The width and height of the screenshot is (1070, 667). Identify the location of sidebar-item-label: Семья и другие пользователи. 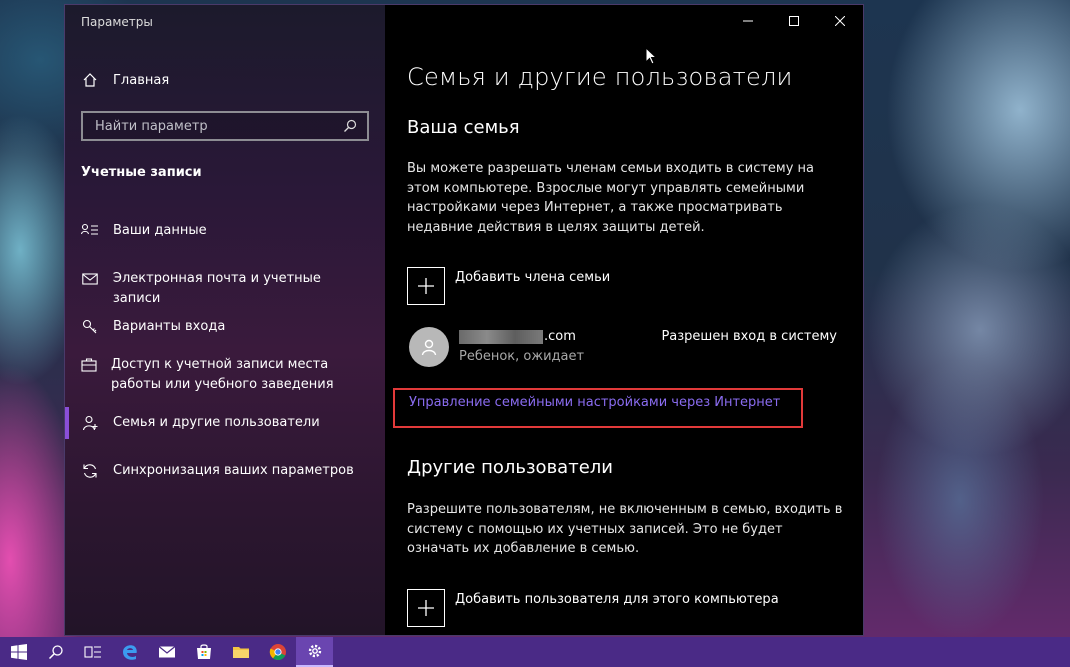
(216, 422).